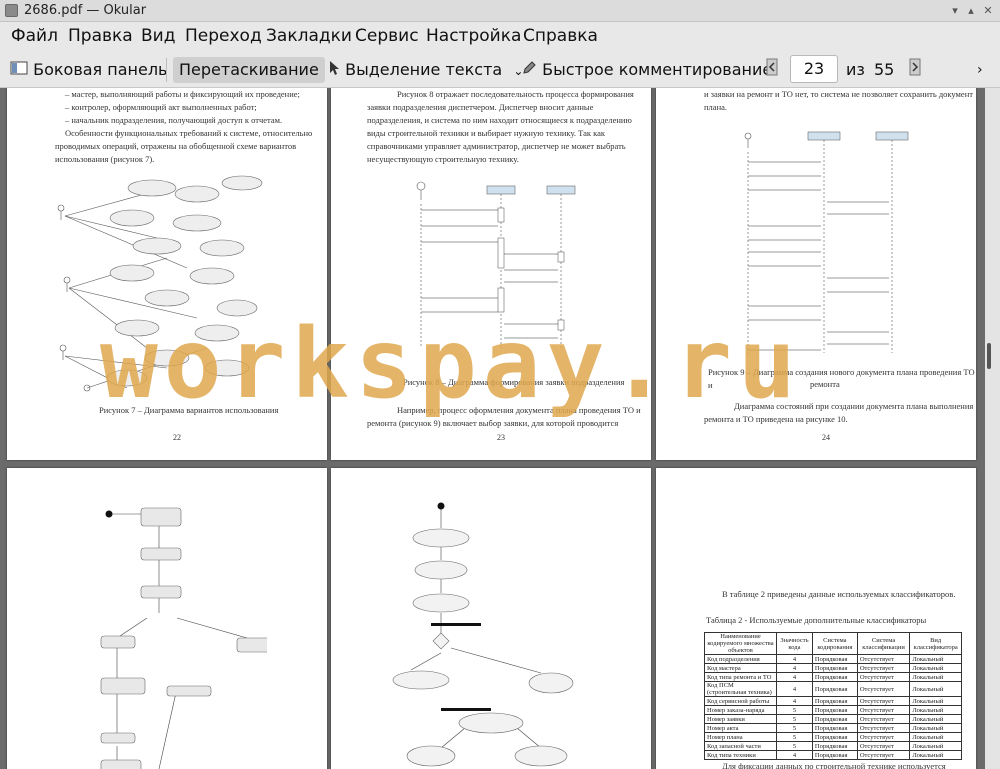 The width and height of the screenshot is (1000, 769). I want to click on minimize-icon: ▾, so click(955, 11).